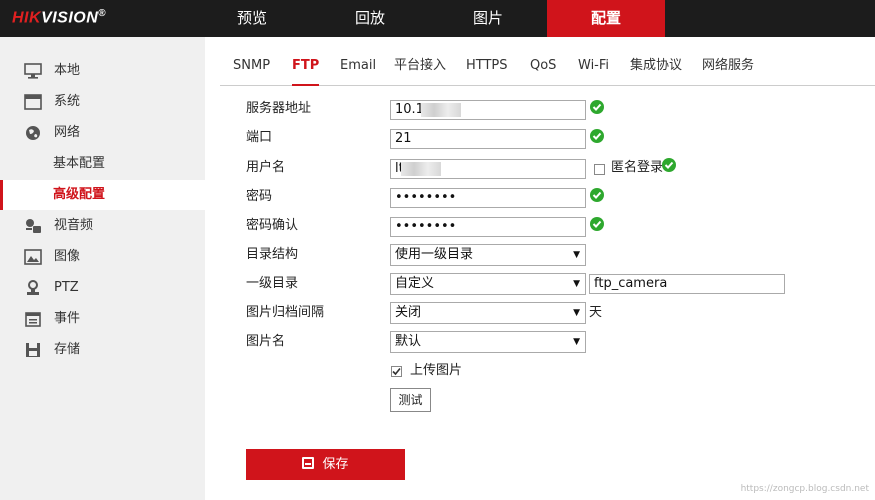 Image resolution: width=875 pixels, height=500 pixels. Describe the element at coordinates (488, 313) in the screenshot. I see `archive-interval-select: 关闭 ▼` at that location.